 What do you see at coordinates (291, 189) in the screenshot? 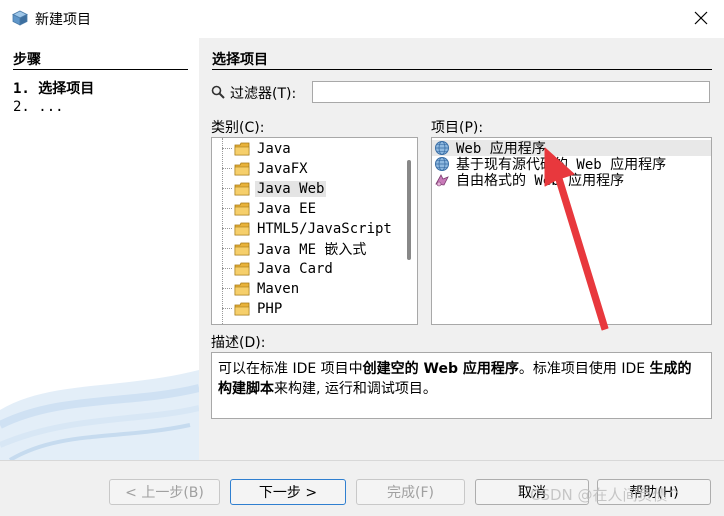
I see `category-label: Java Web` at bounding box center [291, 189].